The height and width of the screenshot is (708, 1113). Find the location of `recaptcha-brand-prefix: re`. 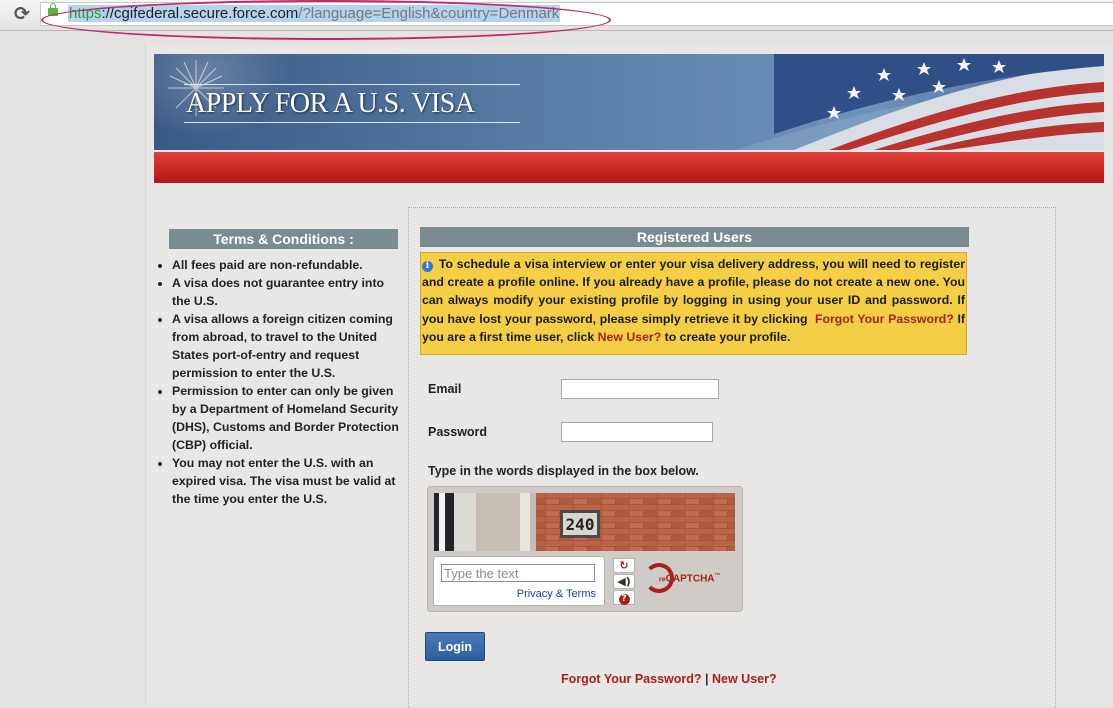

recaptcha-brand-prefix: re is located at coordinates (662, 580).